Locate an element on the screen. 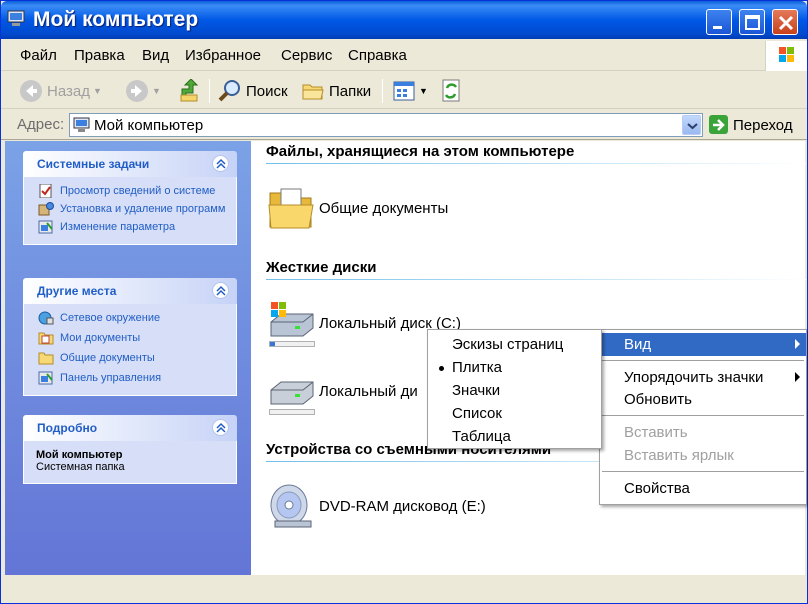  place-link-control-panel: Панель управления is located at coordinates (132, 378).